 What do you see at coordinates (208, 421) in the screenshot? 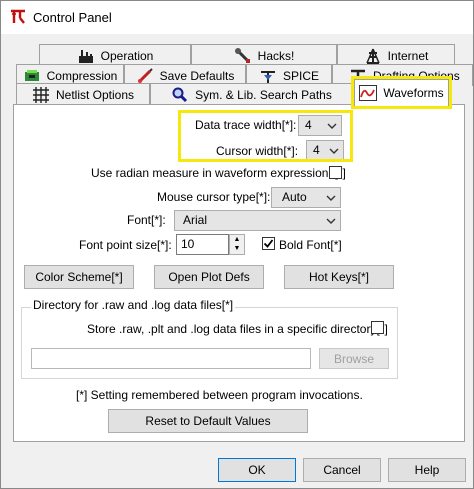
I see `reset-to-defaults-button: Reset to Default Values` at bounding box center [208, 421].